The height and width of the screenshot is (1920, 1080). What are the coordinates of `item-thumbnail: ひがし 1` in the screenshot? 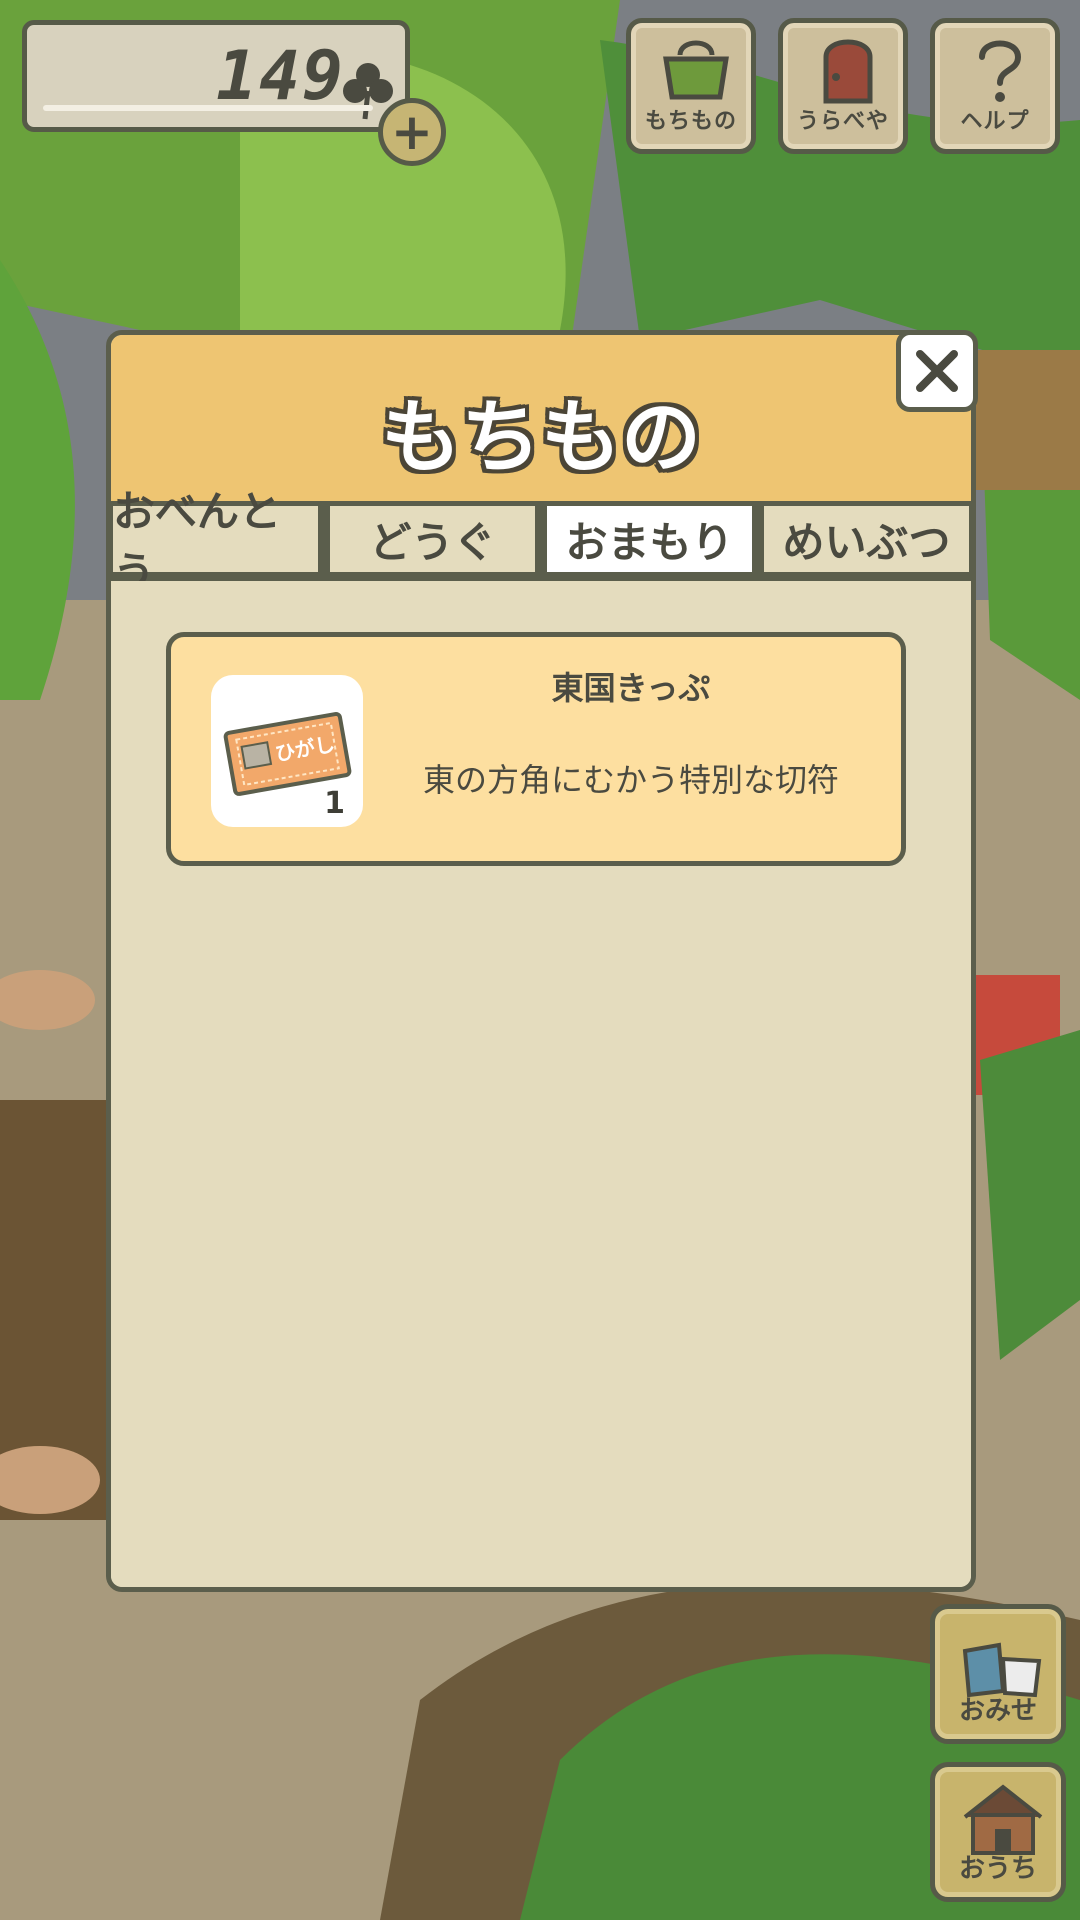 It's located at (287, 751).